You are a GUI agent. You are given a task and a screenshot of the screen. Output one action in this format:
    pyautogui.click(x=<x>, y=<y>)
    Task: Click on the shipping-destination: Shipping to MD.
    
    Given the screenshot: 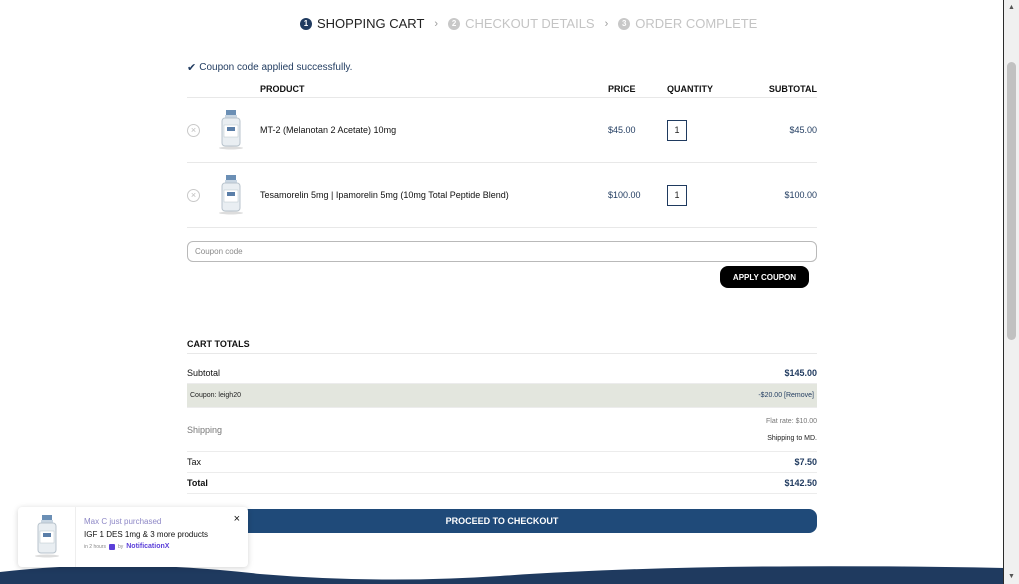 What is the action you would take?
    pyautogui.click(x=792, y=438)
    